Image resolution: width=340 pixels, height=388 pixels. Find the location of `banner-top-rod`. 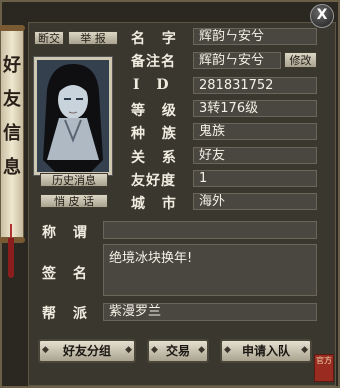

banner-top-rod is located at coordinates (12, 28).